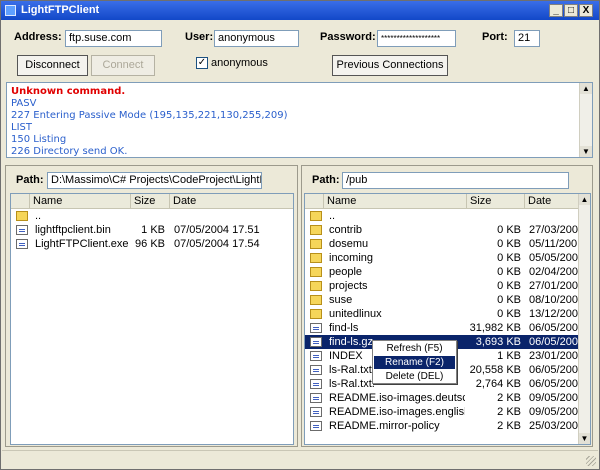  Describe the element at coordinates (52, 65) in the screenshot. I see `disconnect-button: Disconnect` at that location.